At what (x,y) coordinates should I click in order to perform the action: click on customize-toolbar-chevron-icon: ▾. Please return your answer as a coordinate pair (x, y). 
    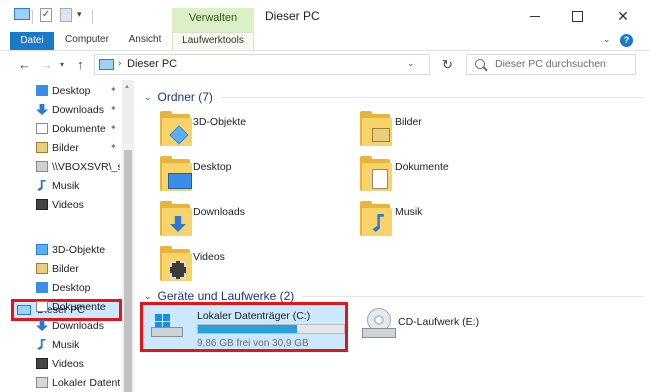
    Looking at the image, I should click on (79, 14).